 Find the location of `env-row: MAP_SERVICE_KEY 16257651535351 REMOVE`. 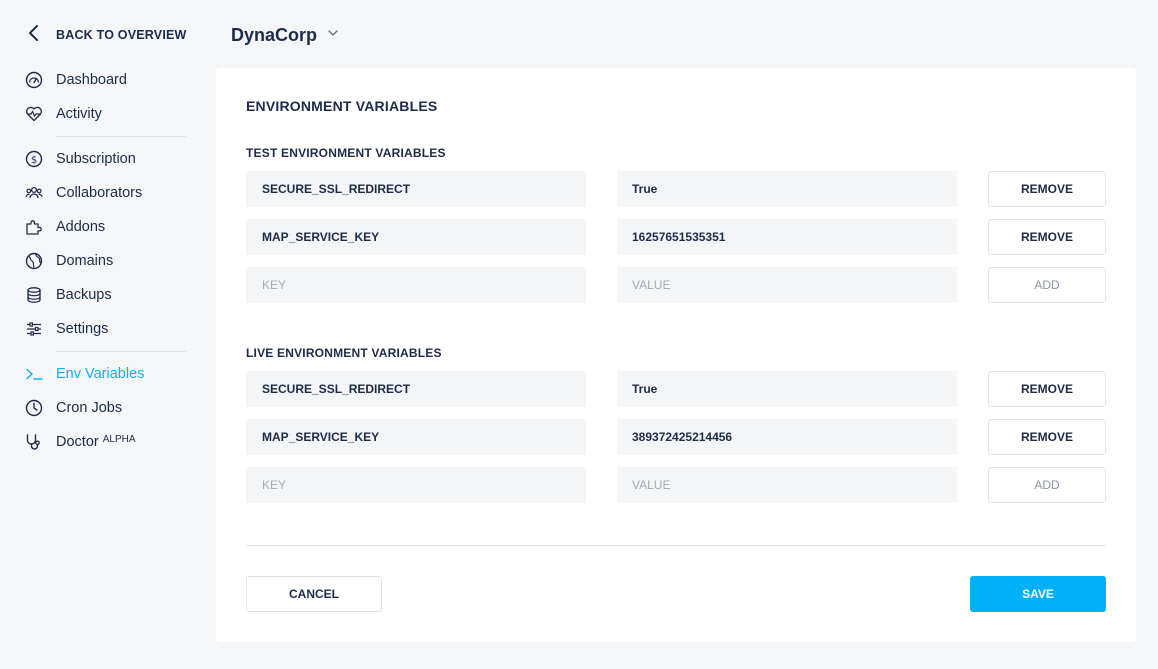

env-row: MAP_SERVICE_KEY 16257651535351 REMOVE is located at coordinates (676, 237).